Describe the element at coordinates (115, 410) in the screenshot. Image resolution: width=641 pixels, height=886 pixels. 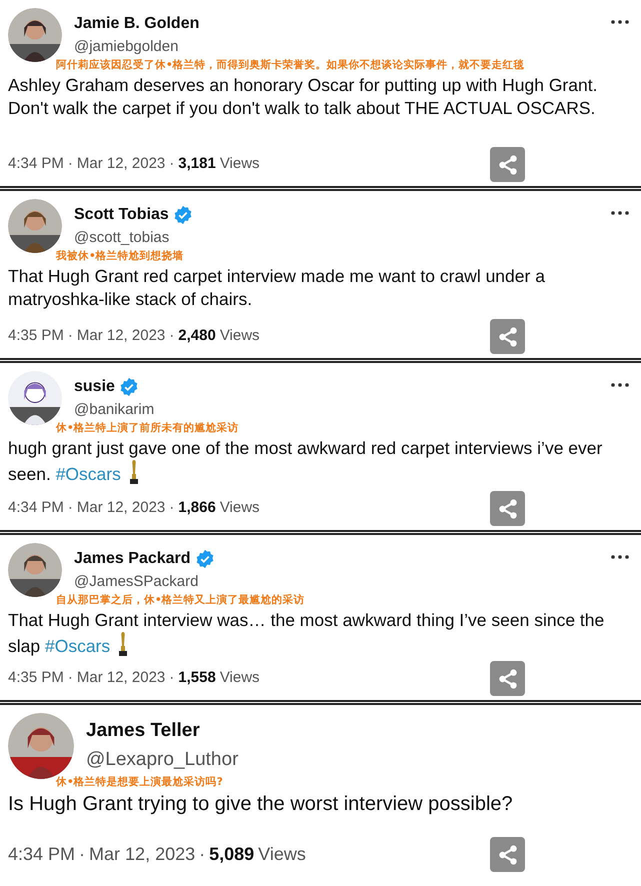
I see `author-handle: @banikarim` at that location.